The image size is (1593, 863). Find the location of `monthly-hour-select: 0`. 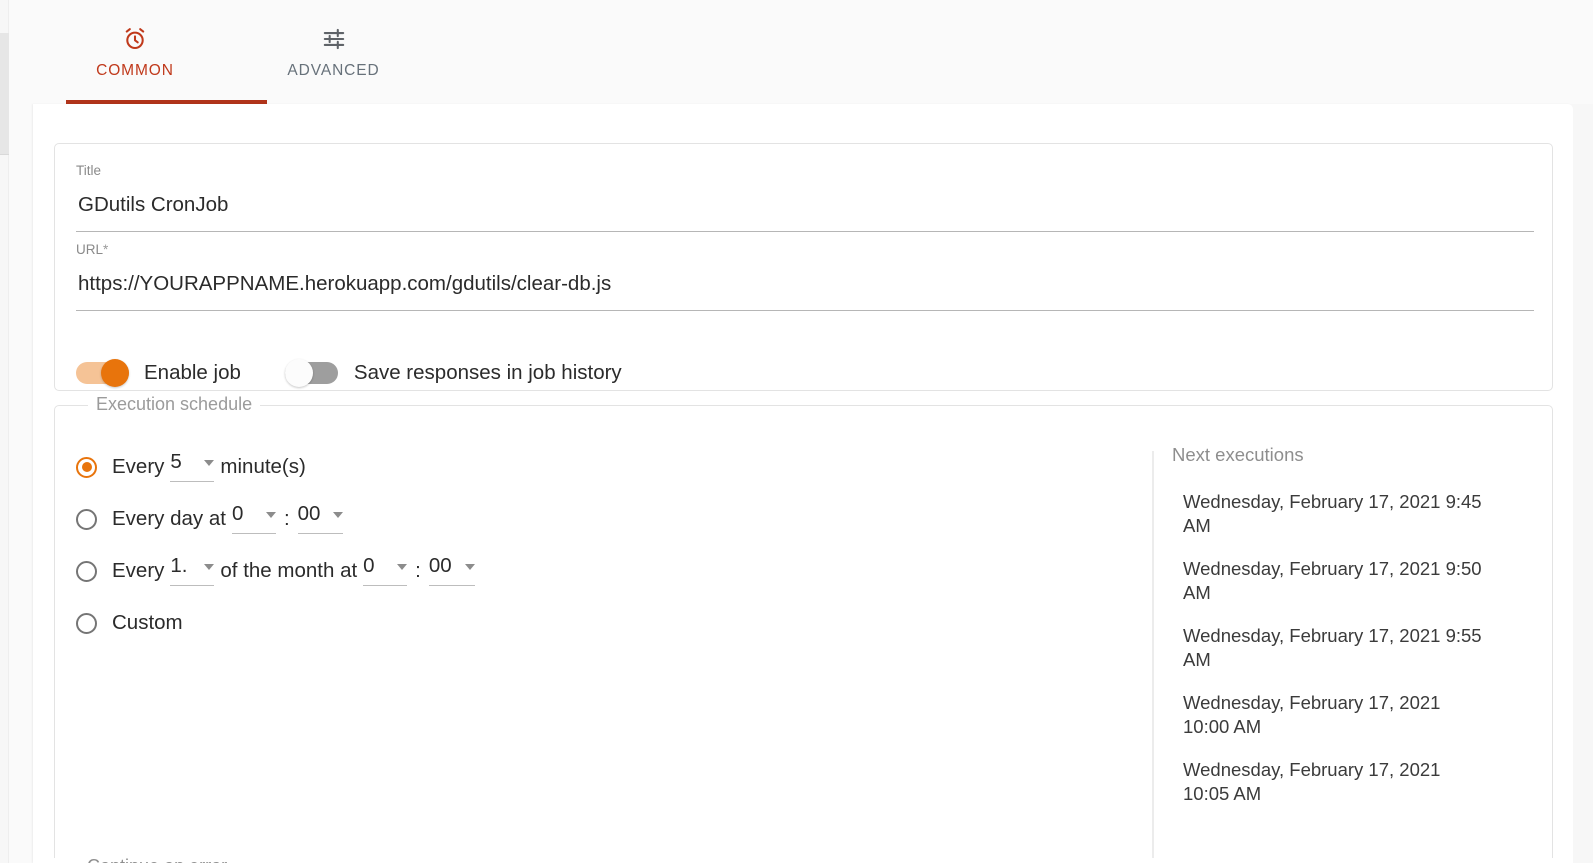

monthly-hour-select: 0 is located at coordinates (385, 570).